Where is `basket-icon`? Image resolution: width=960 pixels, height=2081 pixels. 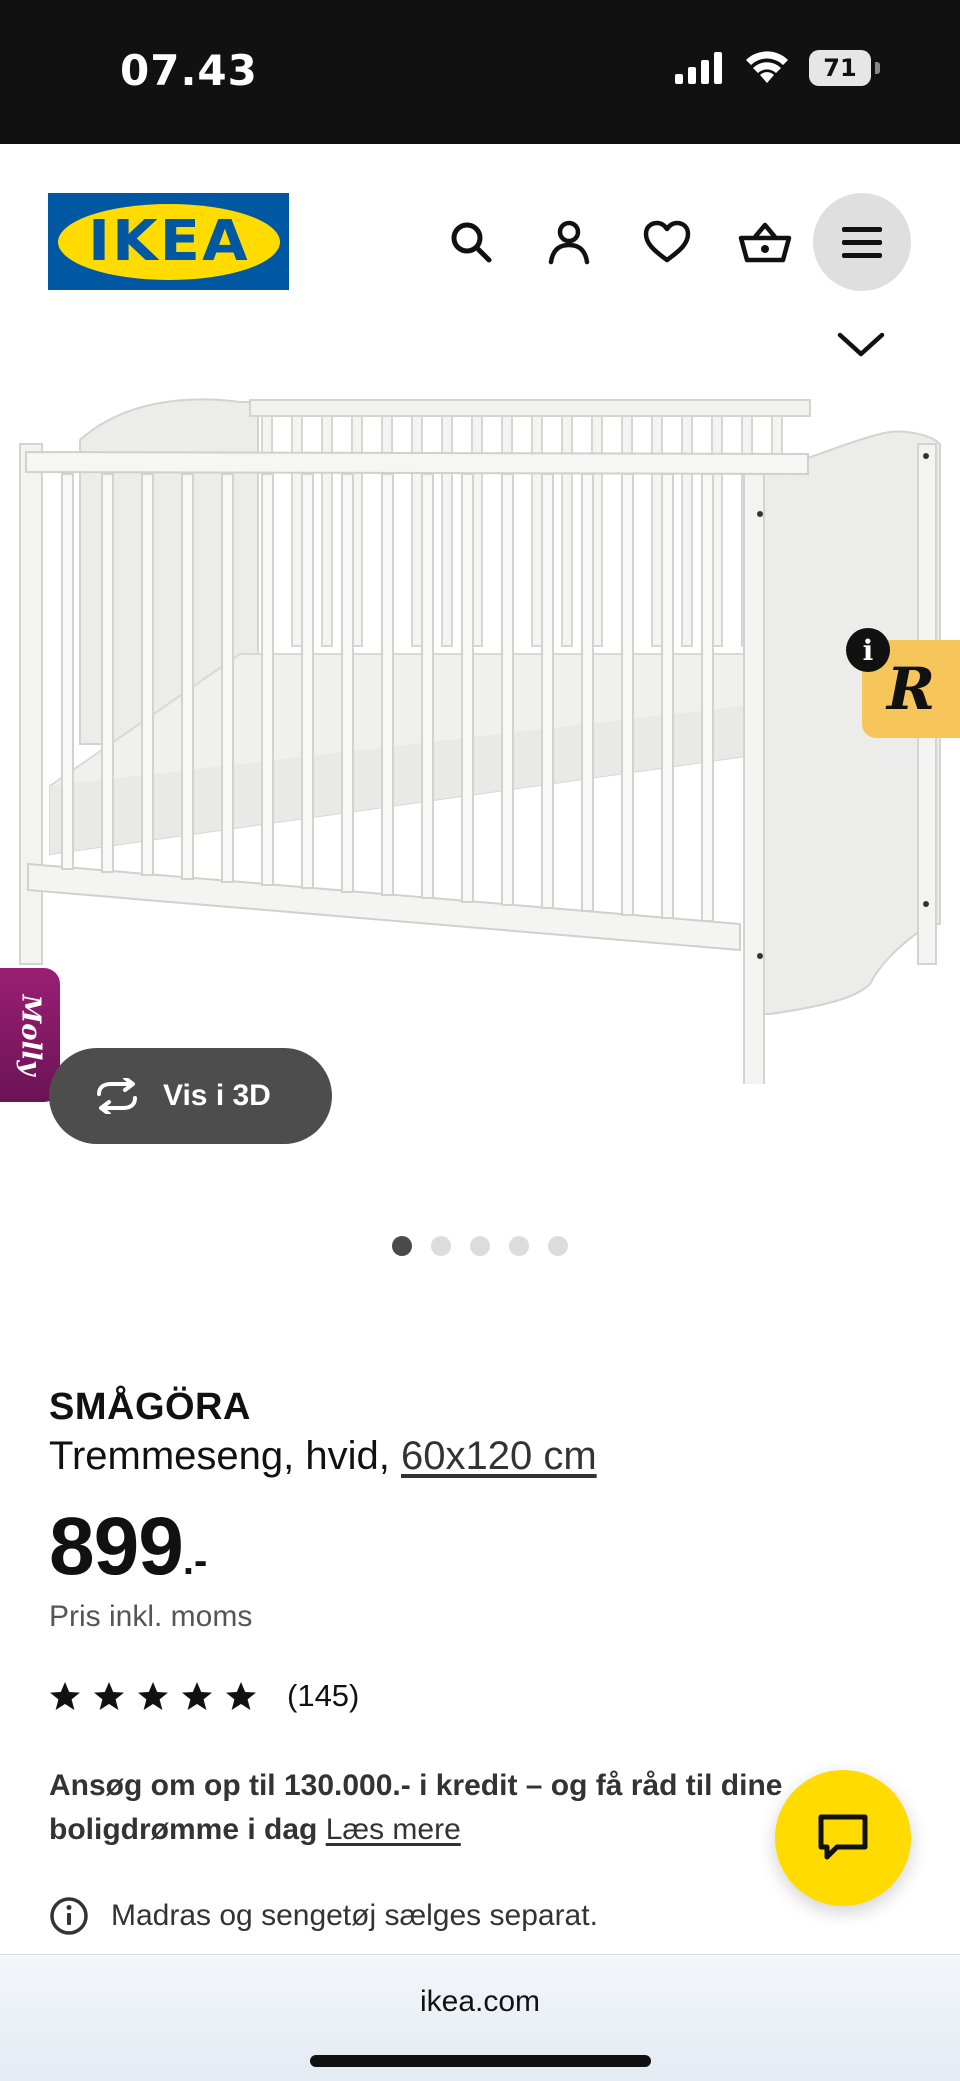 basket-icon is located at coordinates (765, 242).